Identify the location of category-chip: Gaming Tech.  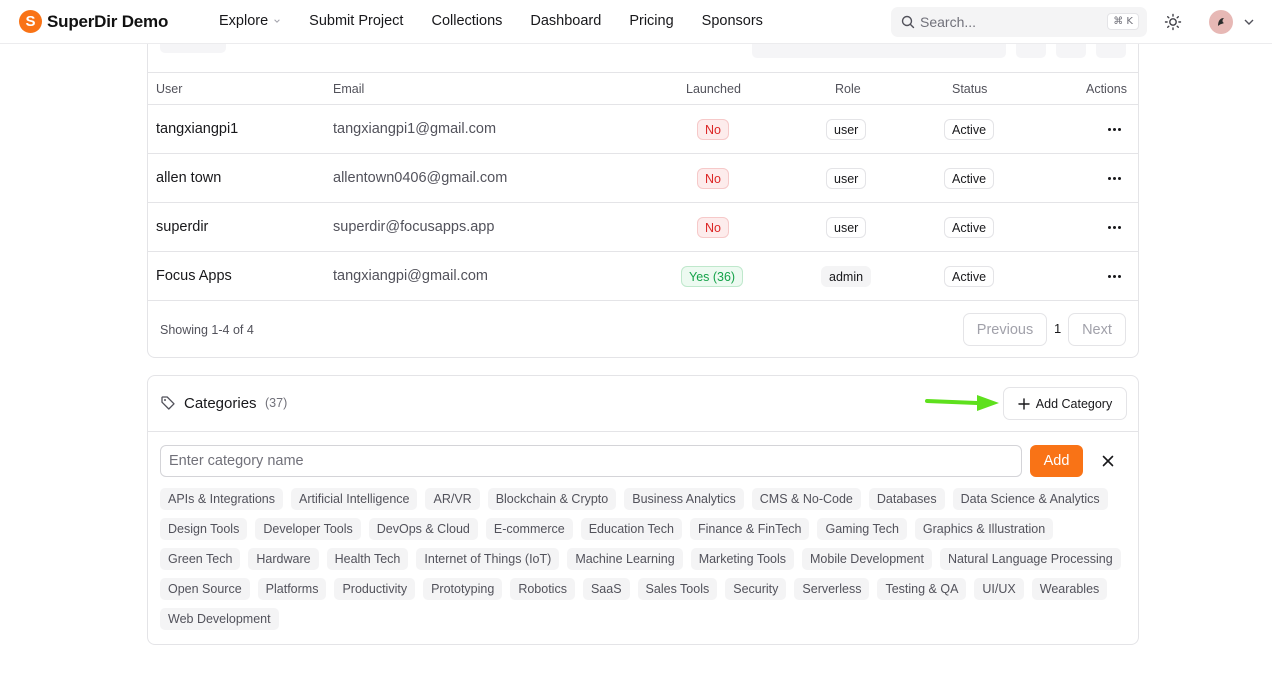
(862, 529).